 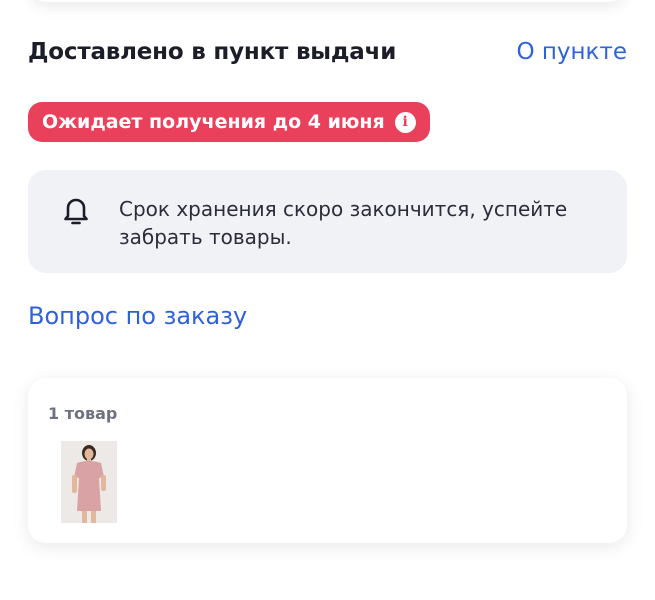 What do you see at coordinates (76, 211) in the screenshot?
I see `bell-icon` at bounding box center [76, 211].